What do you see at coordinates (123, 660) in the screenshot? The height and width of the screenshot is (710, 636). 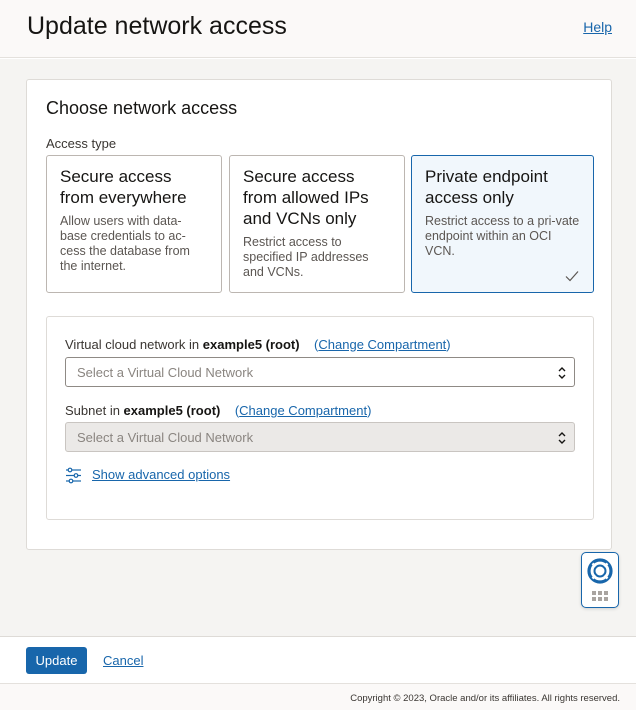 I see `cancel-link: Cancel` at bounding box center [123, 660].